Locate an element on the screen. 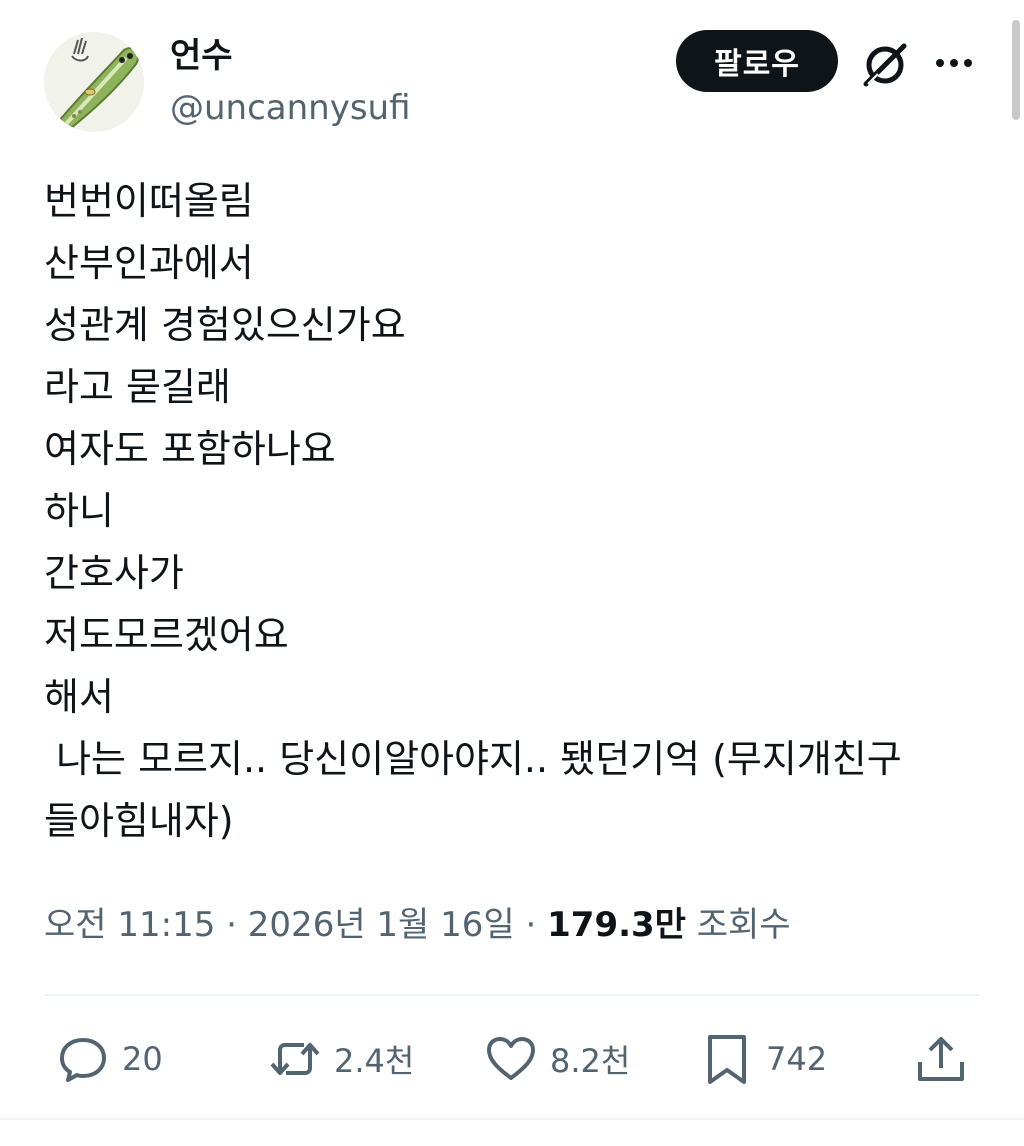 Image resolution: width=1024 pixels, height=1146 pixels. retweet-button: 2.4천 is located at coordinates (341, 1059).